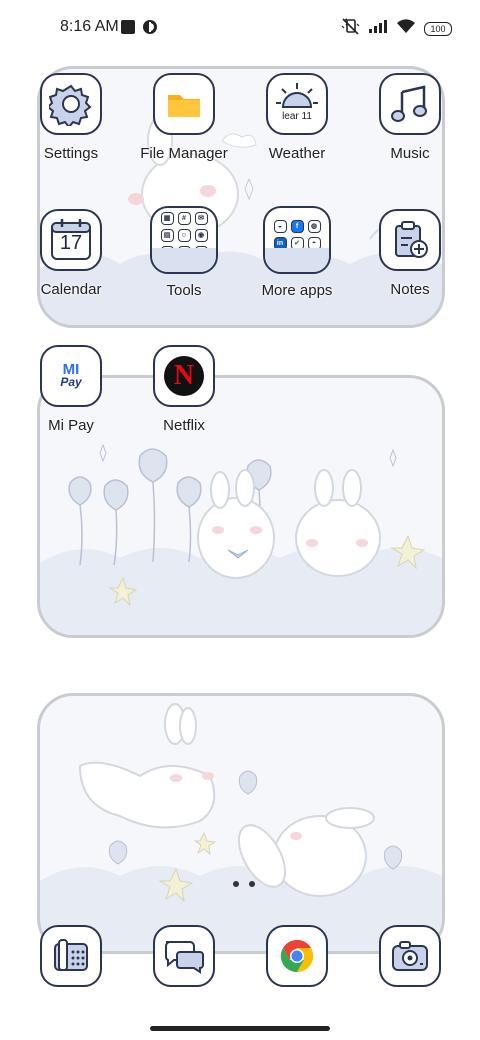  I want to click on battery-icon: 100, so click(438, 28).